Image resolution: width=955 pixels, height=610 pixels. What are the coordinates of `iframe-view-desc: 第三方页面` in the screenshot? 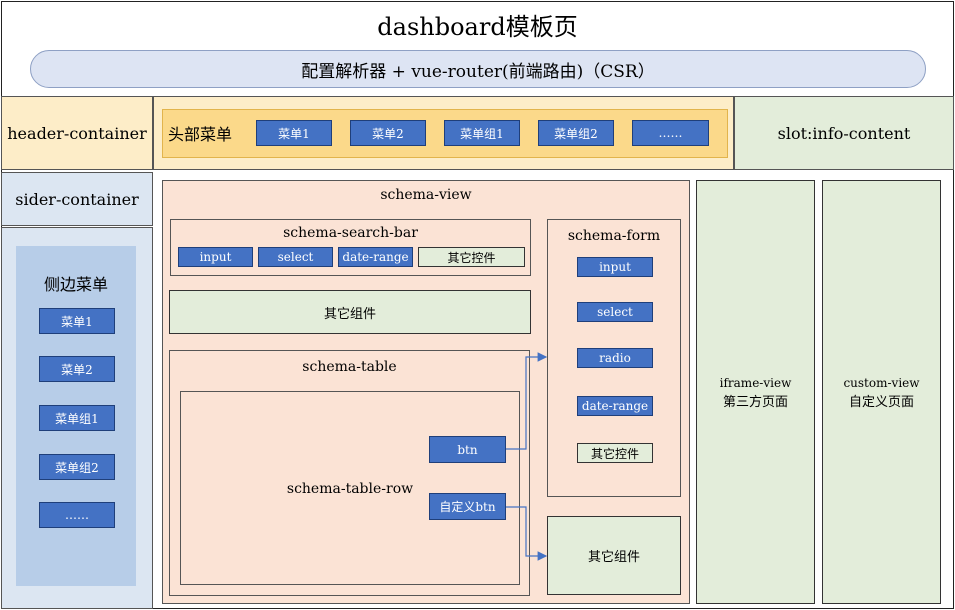 It's located at (755, 402).